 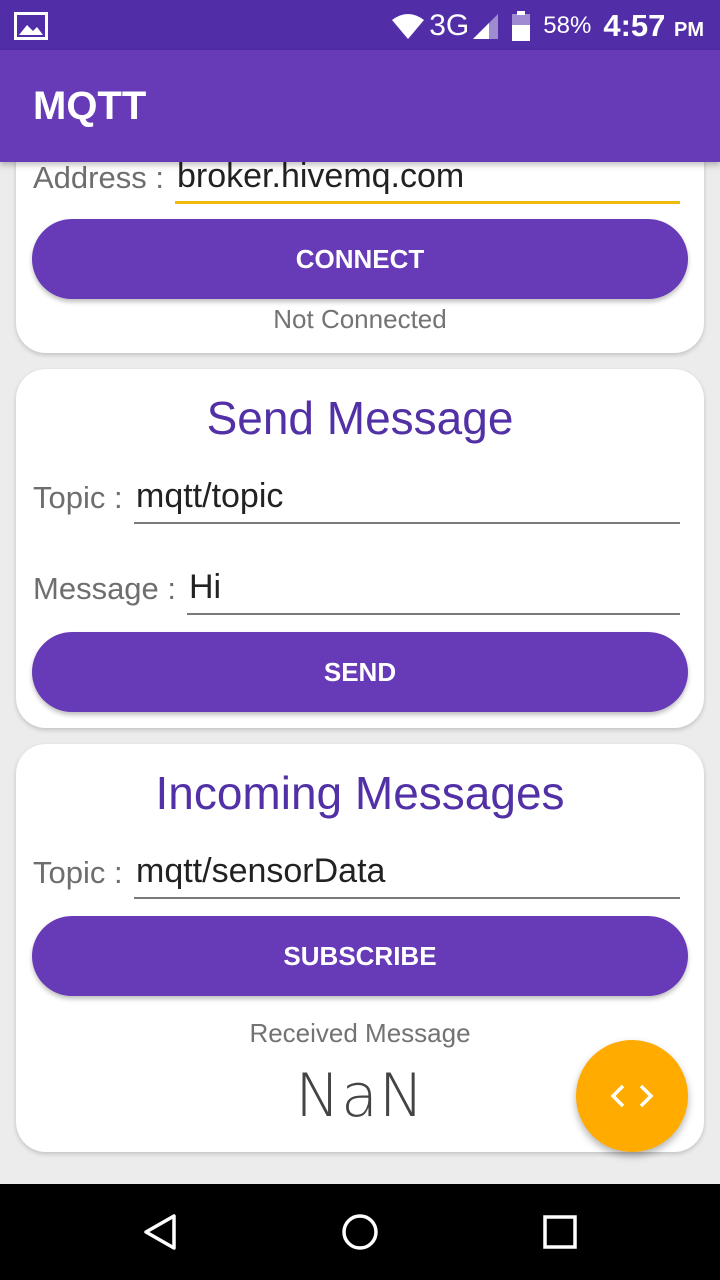 I want to click on clock: 4:57 PM, so click(x=653, y=25).